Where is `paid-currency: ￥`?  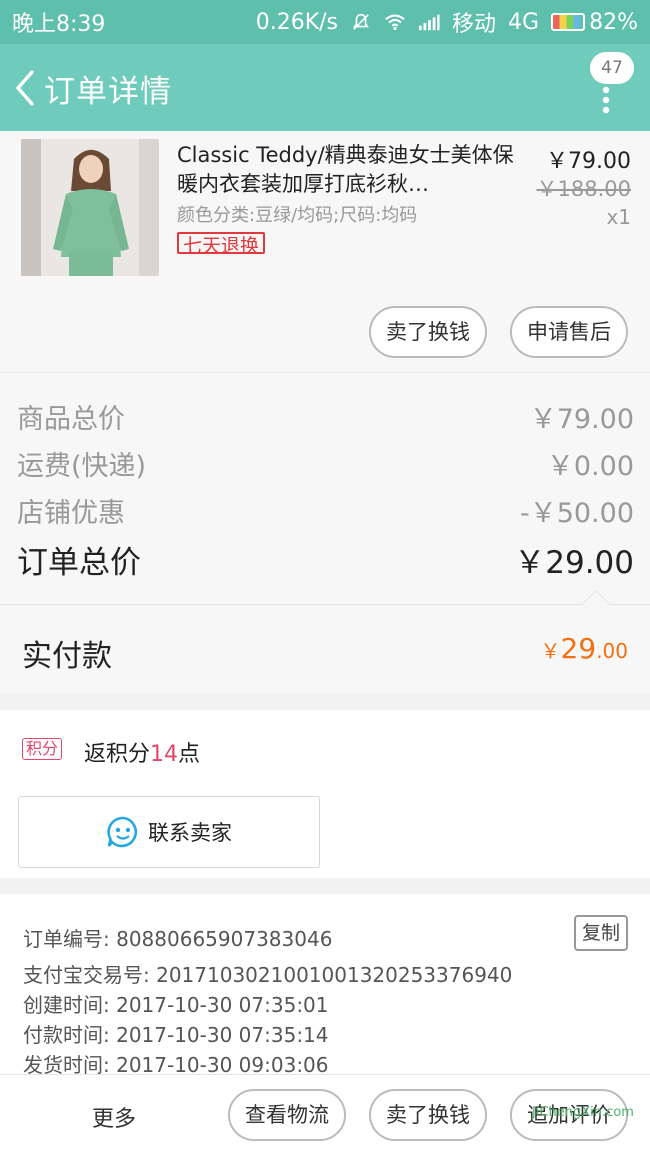 paid-currency: ￥ is located at coordinates (550, 651).